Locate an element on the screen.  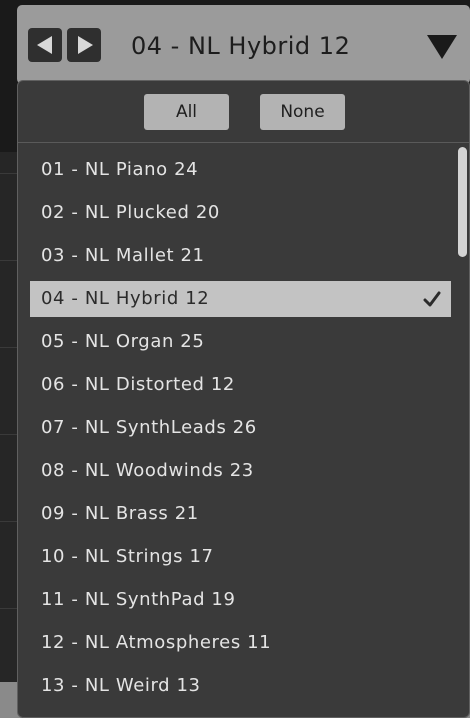
list-item-label: 07 - NL SynthLeads 26 is located at coordinates (149, 427).